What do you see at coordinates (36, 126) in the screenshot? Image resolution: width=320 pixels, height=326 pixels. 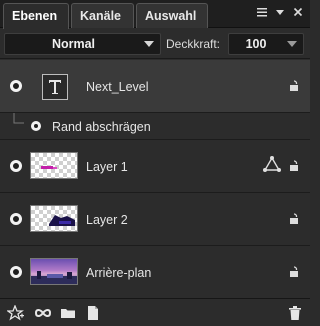 I see `effect-visibility-icon` at bounding box center [36, 126].